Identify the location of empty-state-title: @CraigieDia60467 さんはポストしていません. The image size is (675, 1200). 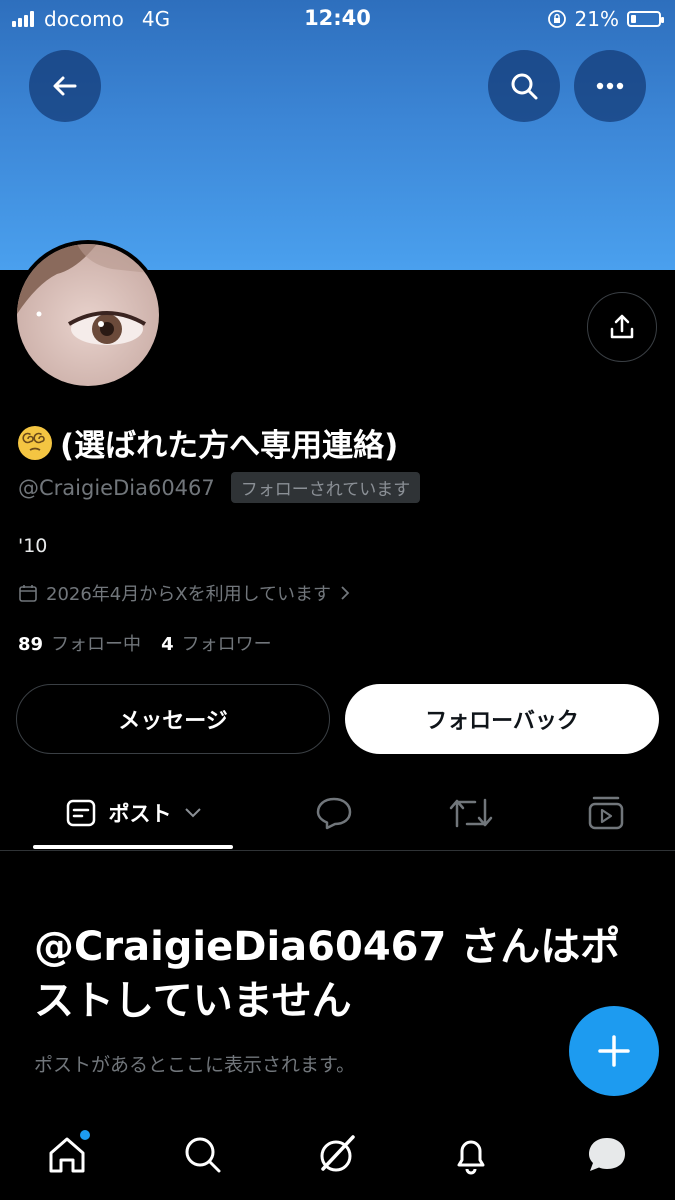
(327, 974).